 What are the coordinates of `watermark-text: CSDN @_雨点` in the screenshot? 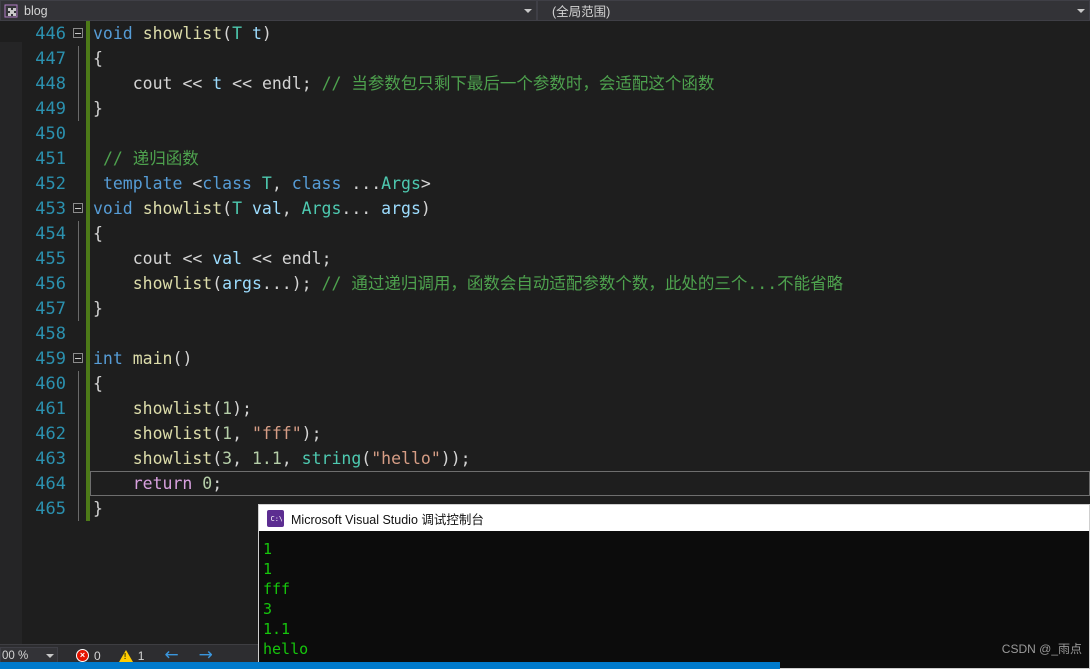 It's located at (1041, 649).